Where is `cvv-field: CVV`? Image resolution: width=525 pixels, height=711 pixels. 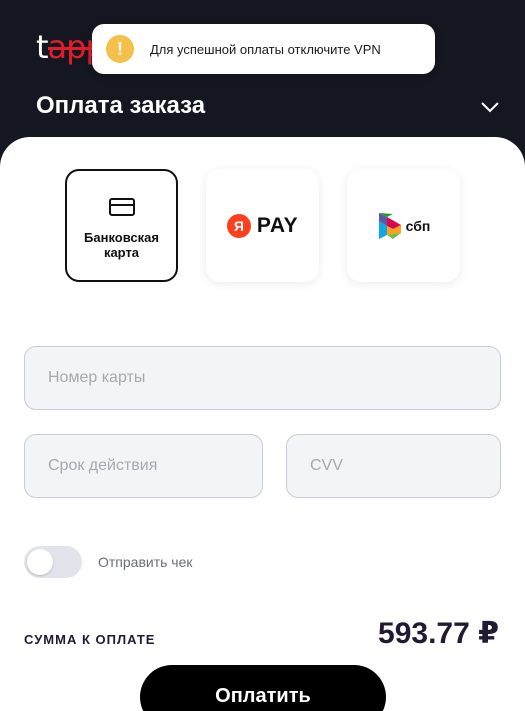 cvv-field: CVV is located at coordinates (393, 466).